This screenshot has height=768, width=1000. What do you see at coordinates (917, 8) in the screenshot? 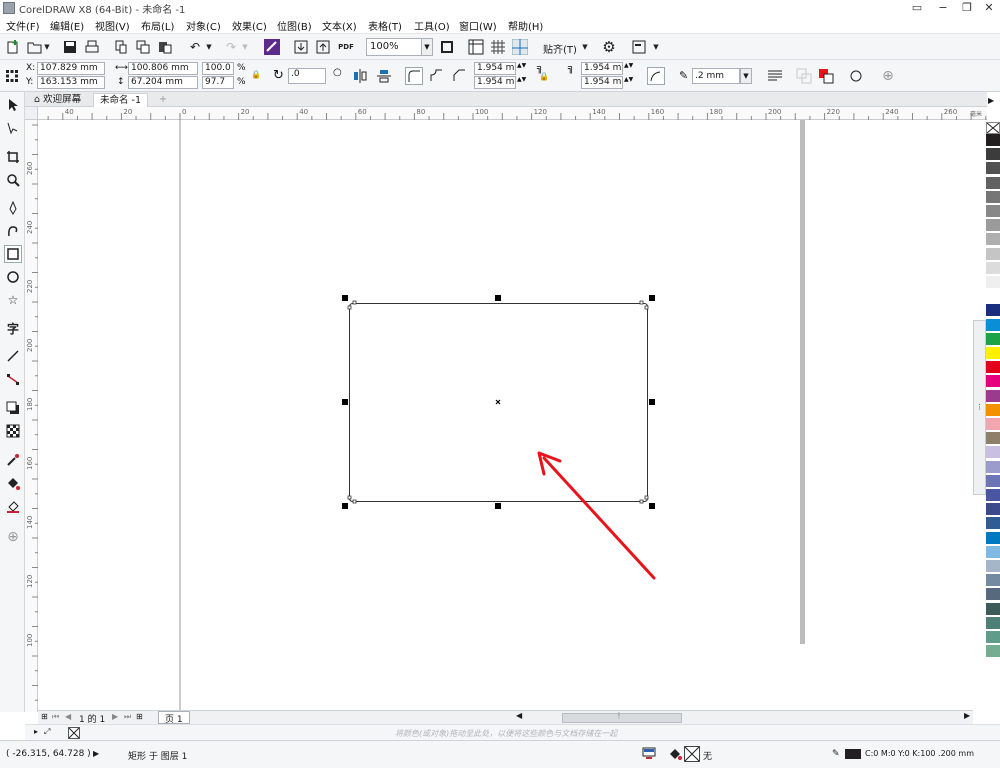
I see `restore-small-icon: ▭` at bounding box center [917, 8].